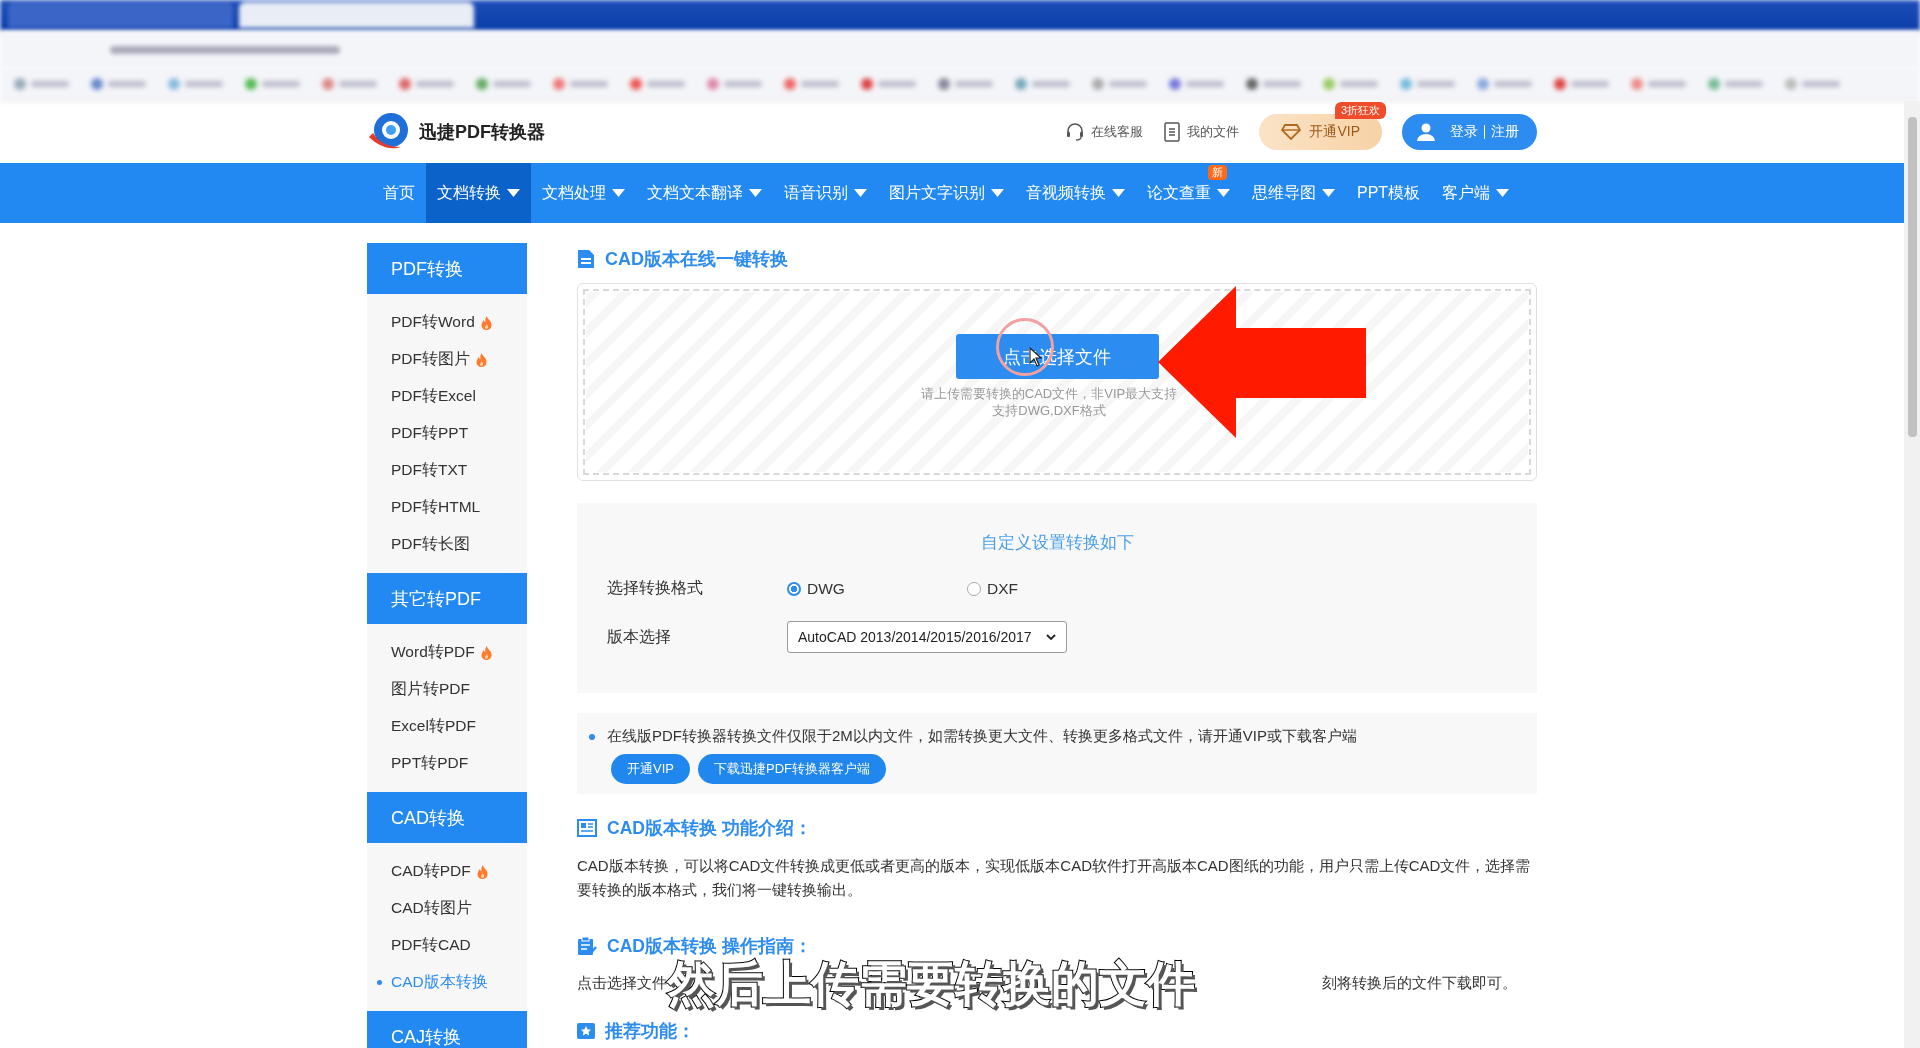 This screenshot has height=1048, width=1920. What do you see at coordinates (447, 433) in the screenshot?
I see `sidebar-item: PDF转PPT` at bounding box center [447, 433].